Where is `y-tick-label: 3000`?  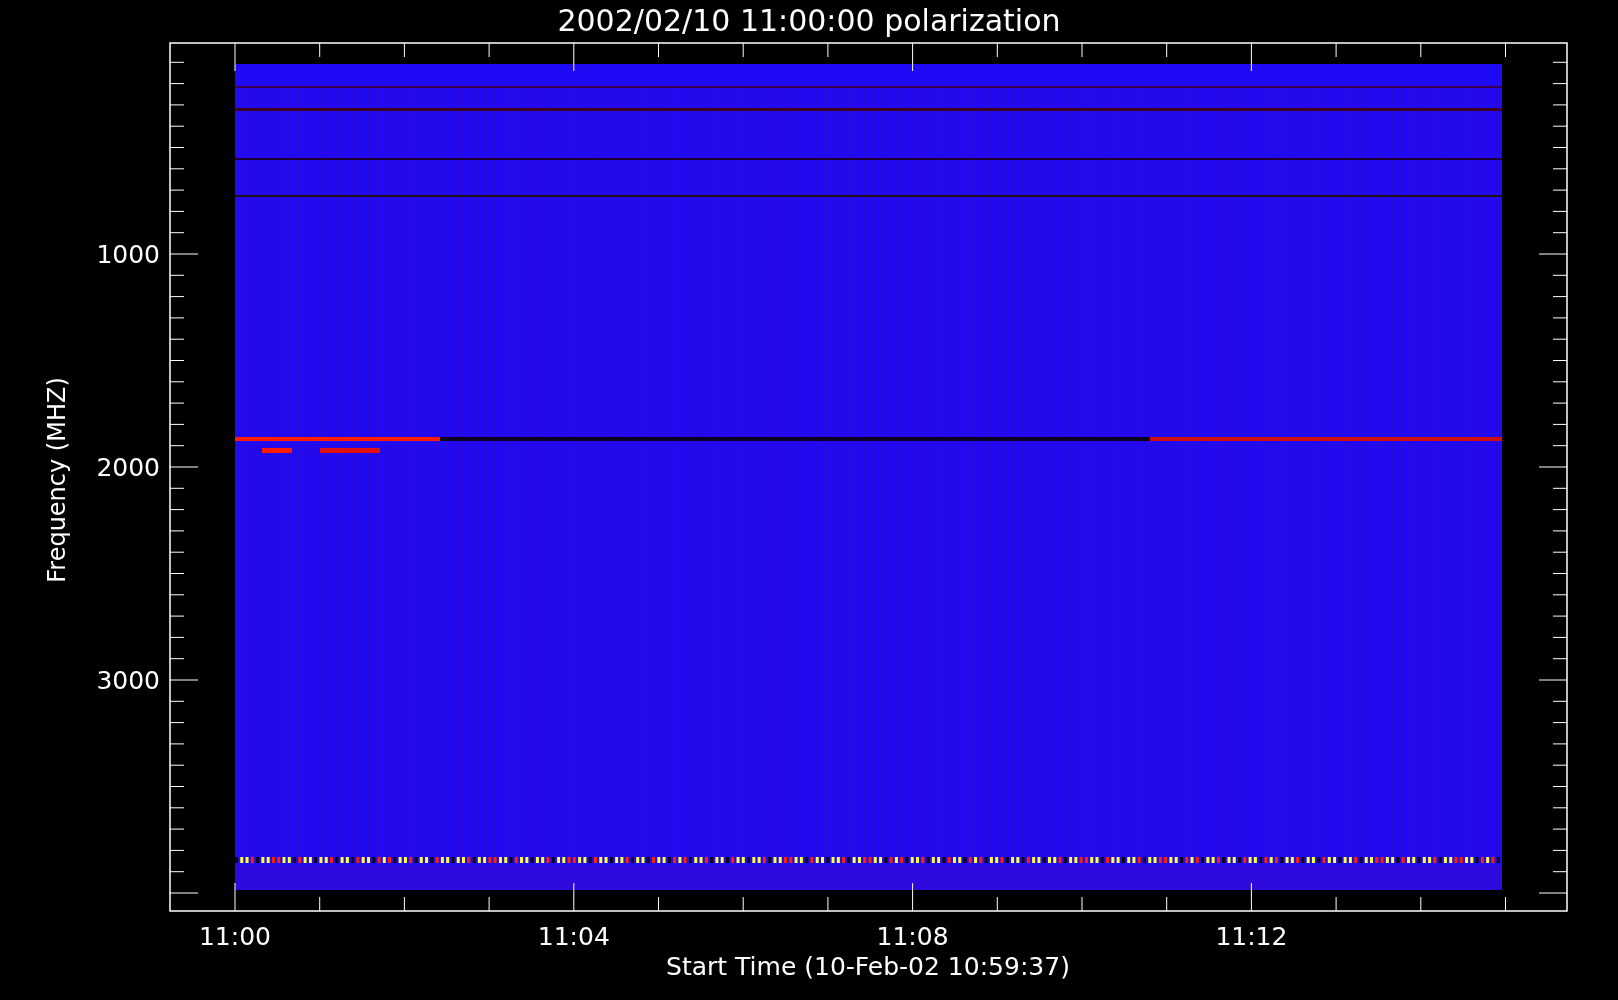
y-tick-label: 3000 is located at coordinates (128, 680).